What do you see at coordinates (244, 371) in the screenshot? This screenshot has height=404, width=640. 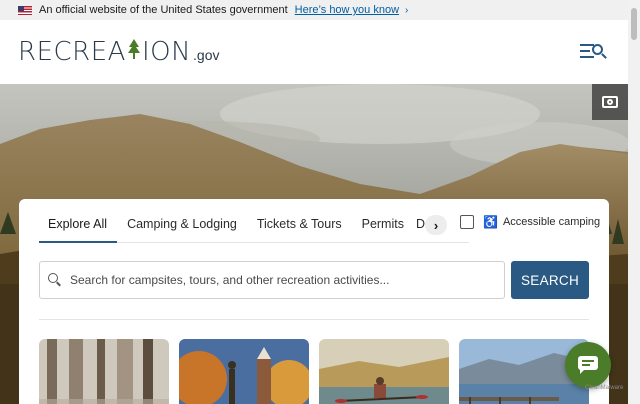 I see `thumbnail-monument` at bounding box center [244, 371].